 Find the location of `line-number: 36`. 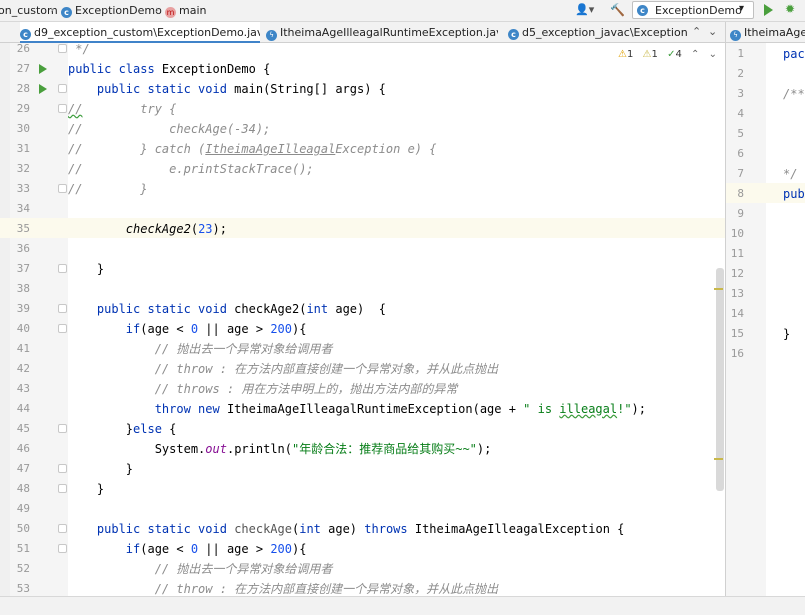

line-number: 36 is located at coordinates (23, 248).